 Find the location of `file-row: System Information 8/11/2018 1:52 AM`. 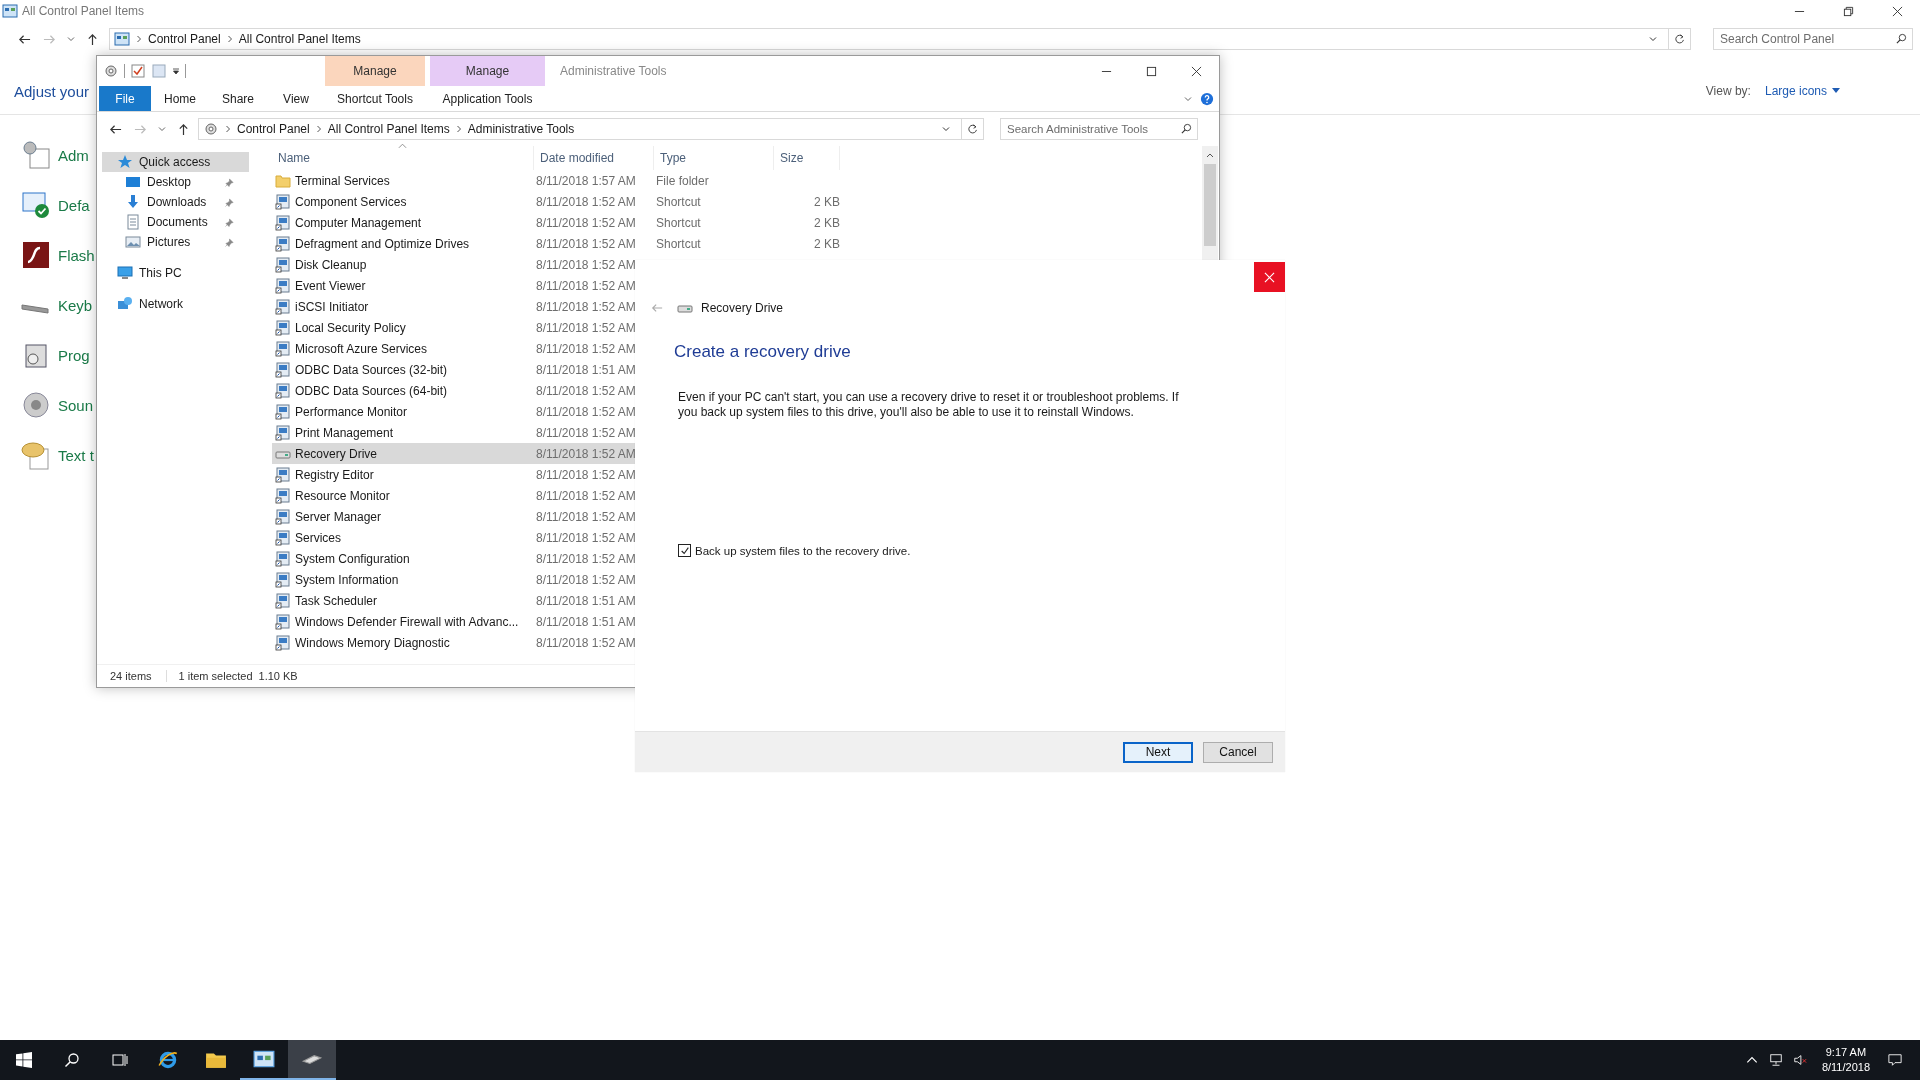

file-row: System Information 8/11/2018 1:52 AM is located at coordinates (556, 579).